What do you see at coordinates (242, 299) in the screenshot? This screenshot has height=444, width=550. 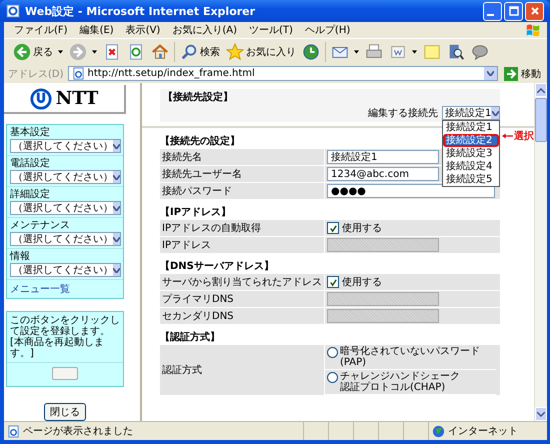 I see `label-cell: プライマリDNS` at bounding box center [242, 299].